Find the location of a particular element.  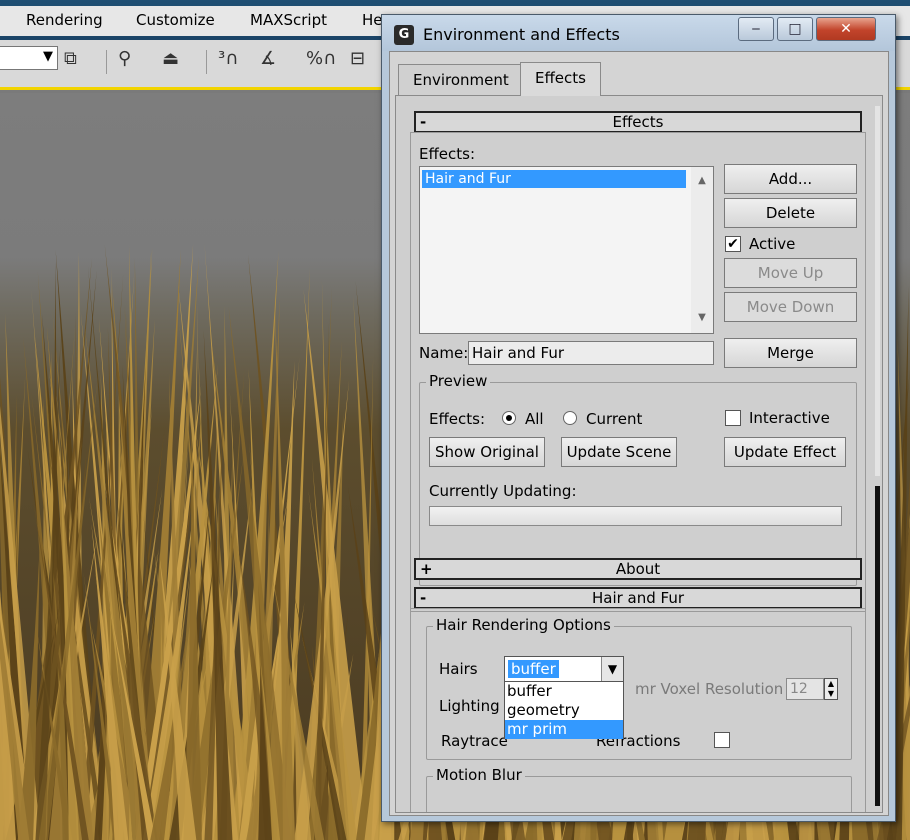

show-original-button: Show Original is located at coordinates (487, 452).